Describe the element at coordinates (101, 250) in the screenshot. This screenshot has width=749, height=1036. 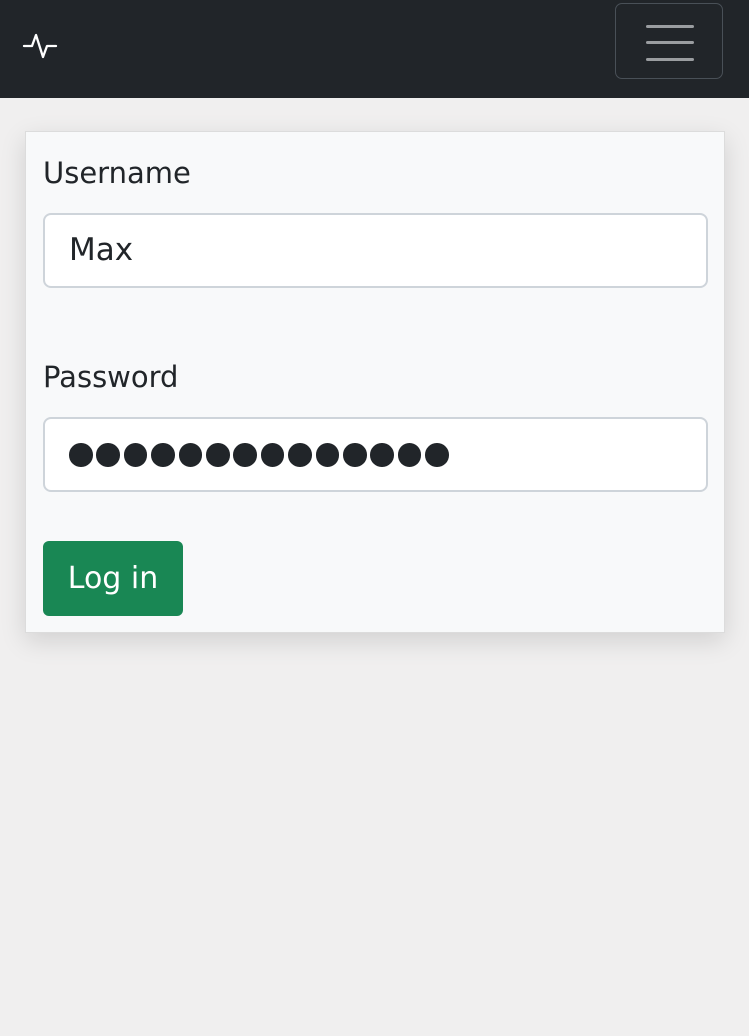
I see `username-value: Max` at that location.